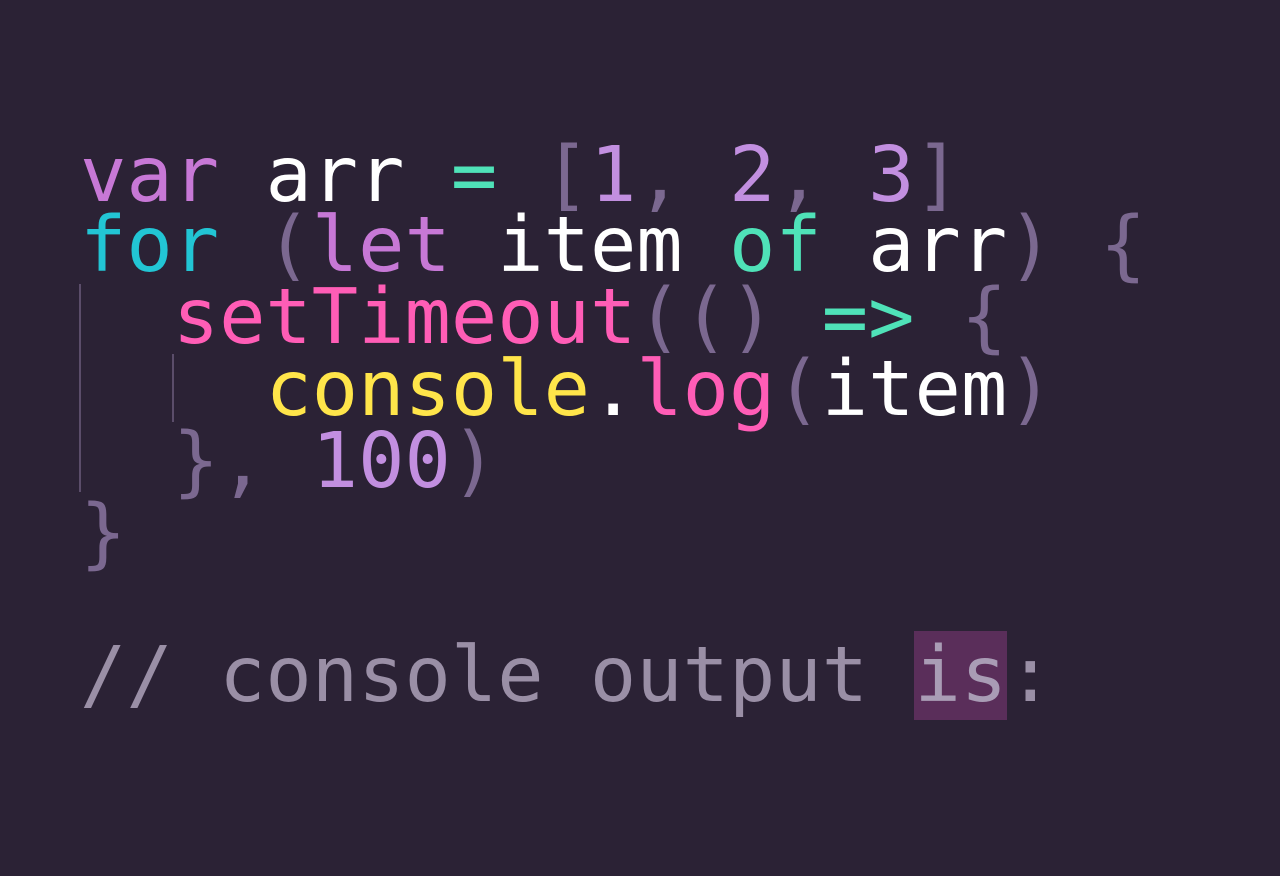 The image size is (1280, 876). What do you see at coordinates (1123, 245) in the screenshot?
I see `brace-open: {` at bounding box center [1123, 245].